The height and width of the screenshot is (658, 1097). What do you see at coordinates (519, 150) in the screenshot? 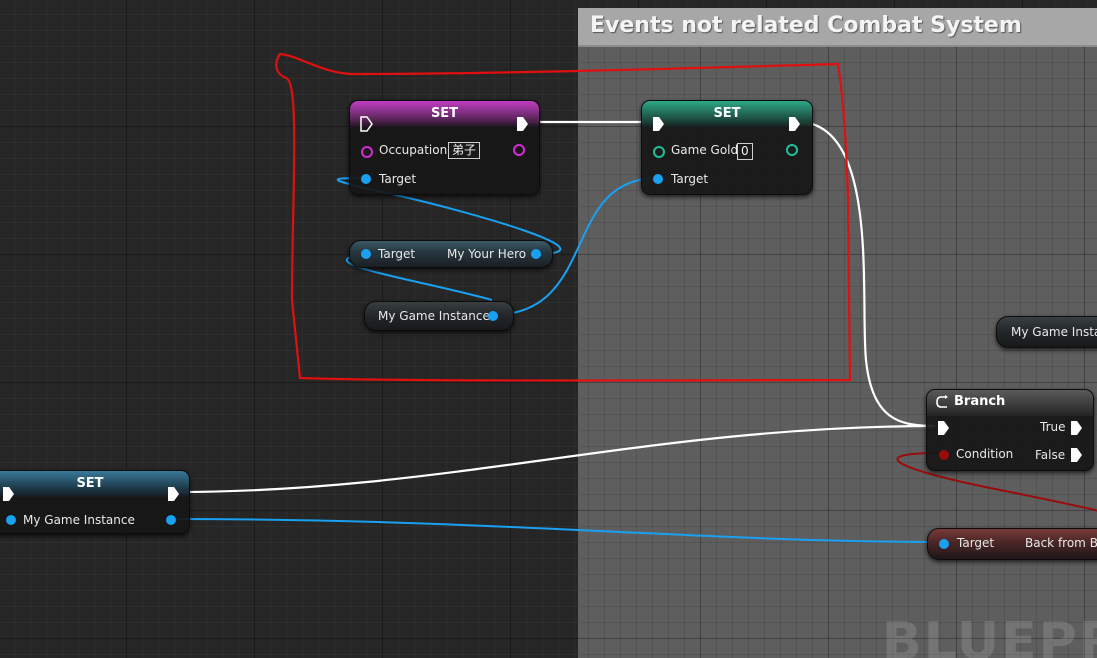
I see `occupation-out-pin` at bounding box center [519, 150].